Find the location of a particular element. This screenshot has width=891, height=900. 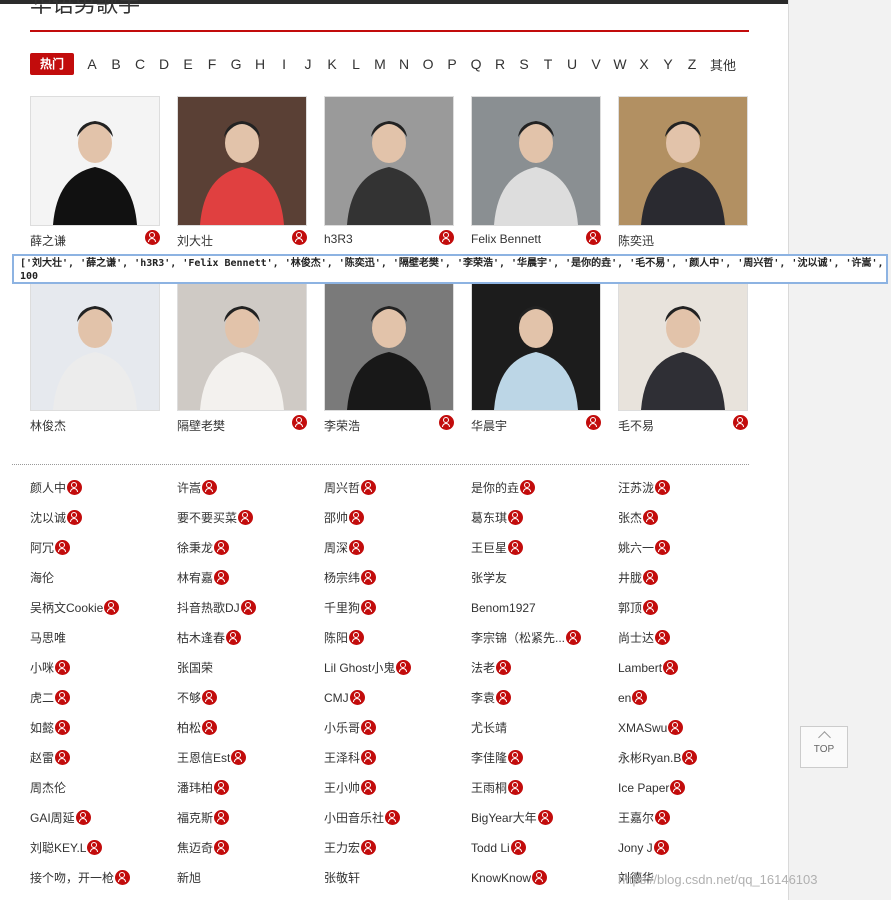

filter-letter-a: A is located at coordinates (92, 64).